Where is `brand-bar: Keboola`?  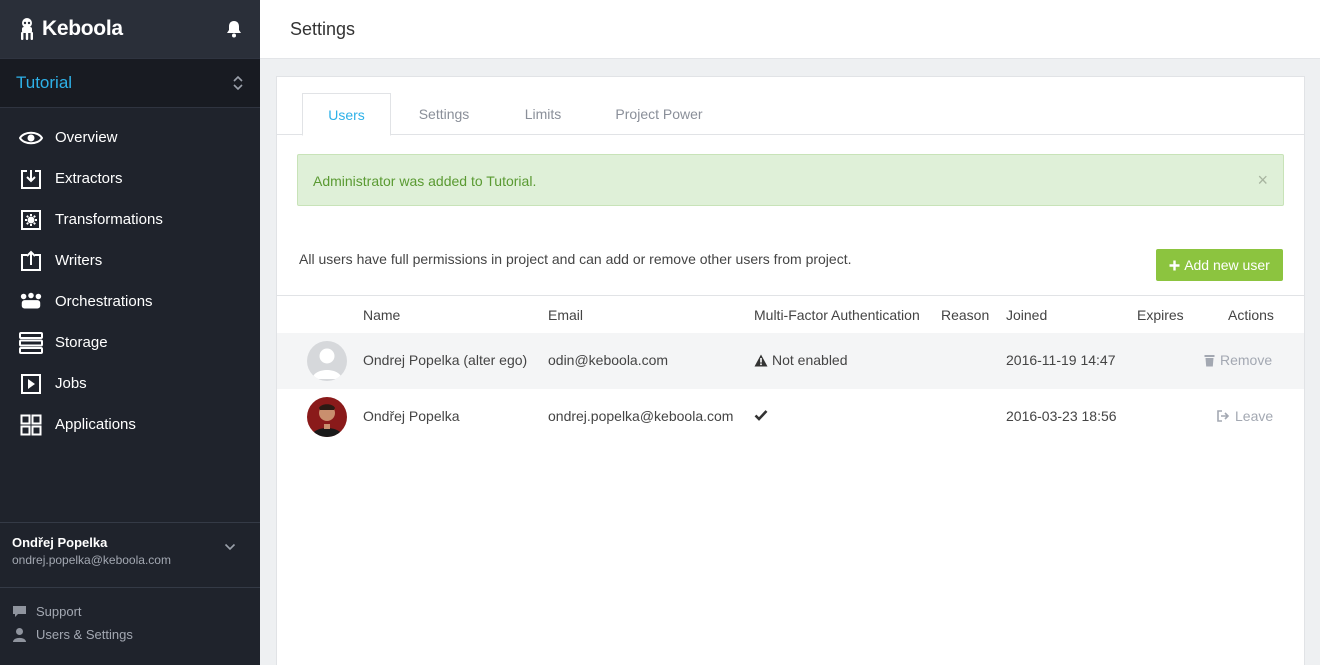
brand-bar: Keboola is located at coordinates (130, 29).